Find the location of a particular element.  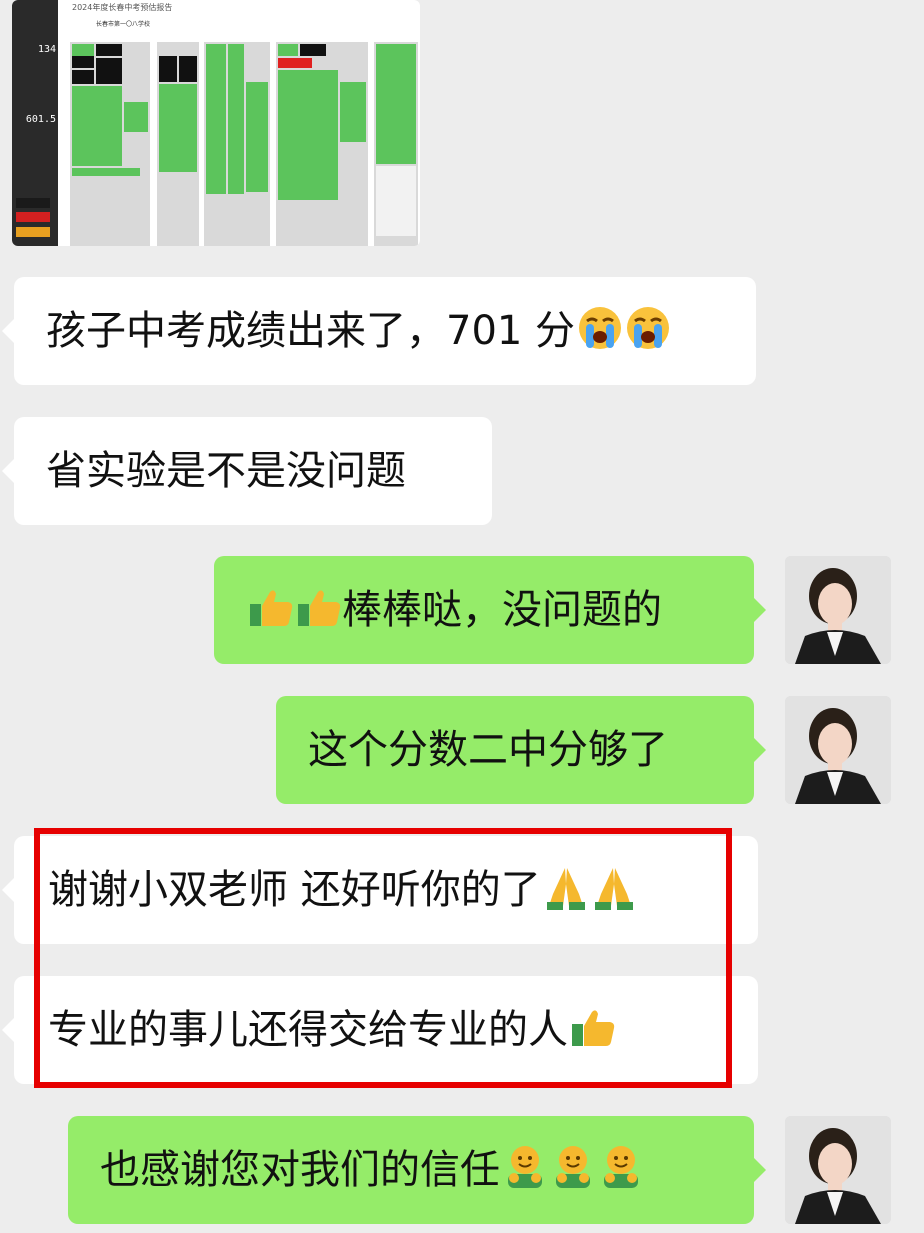

score-top: 134 is located at coordinates (46, 49).